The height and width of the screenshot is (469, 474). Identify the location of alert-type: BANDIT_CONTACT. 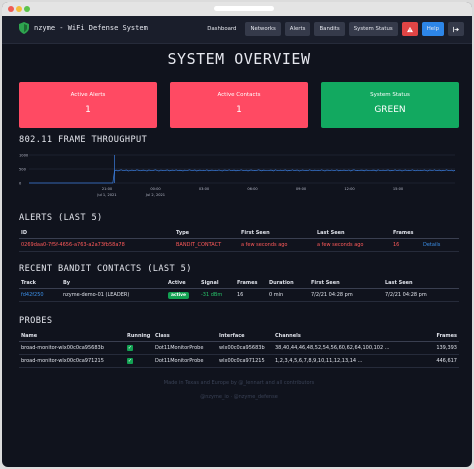
(206, 245).